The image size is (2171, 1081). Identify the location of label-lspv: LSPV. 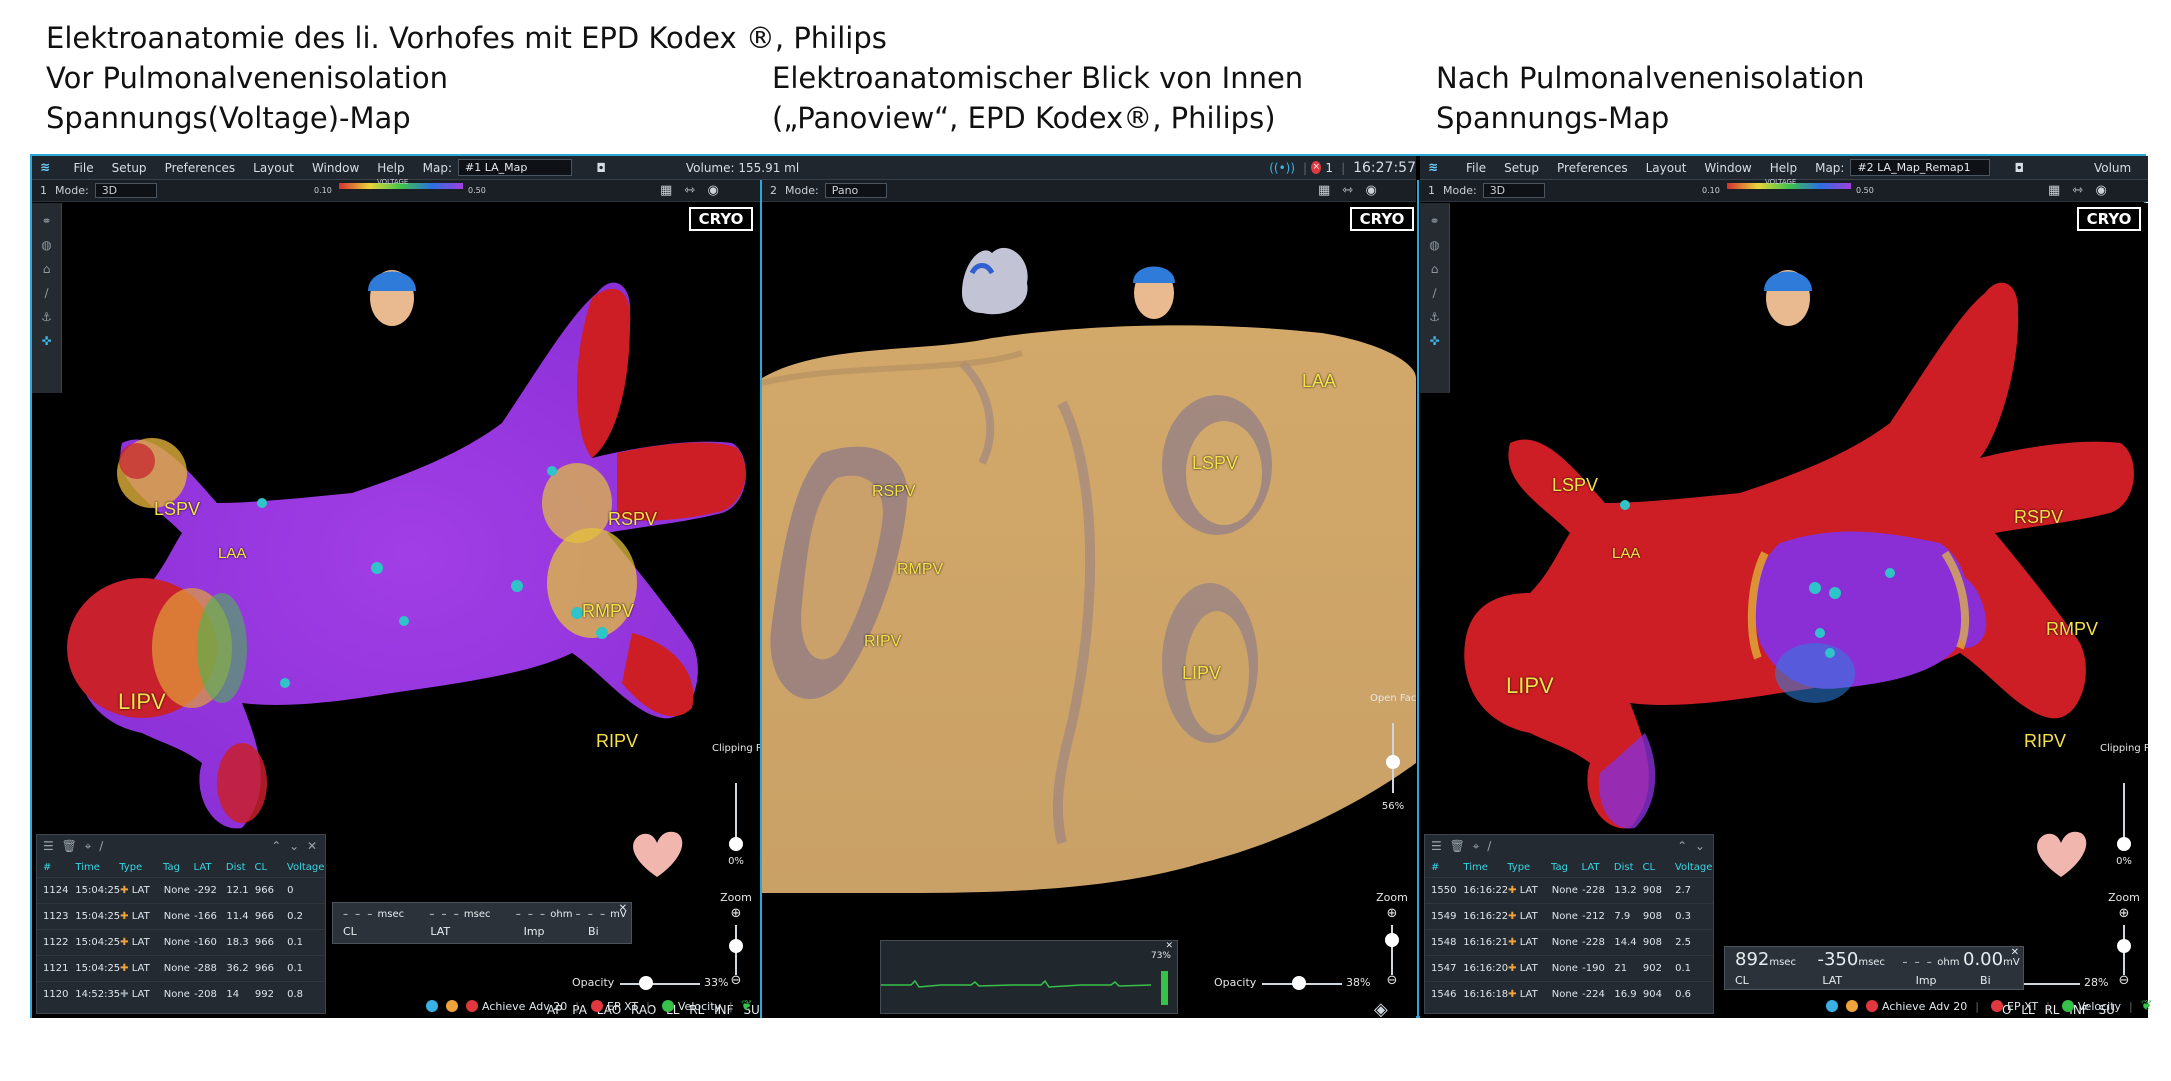
(177, 509).